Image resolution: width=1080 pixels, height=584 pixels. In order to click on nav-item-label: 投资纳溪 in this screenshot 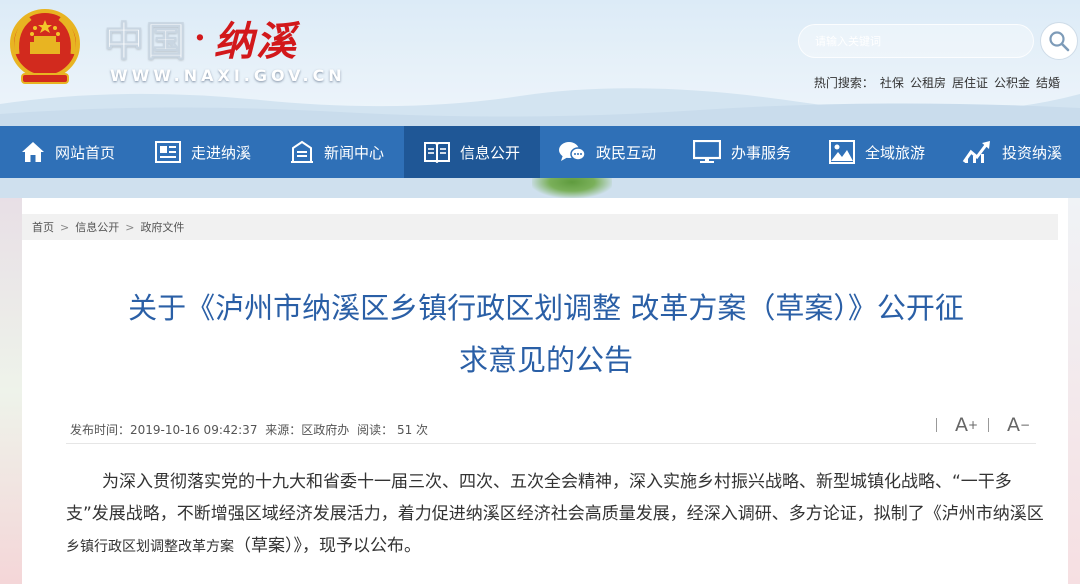, I will do `click(1031, 152)`.